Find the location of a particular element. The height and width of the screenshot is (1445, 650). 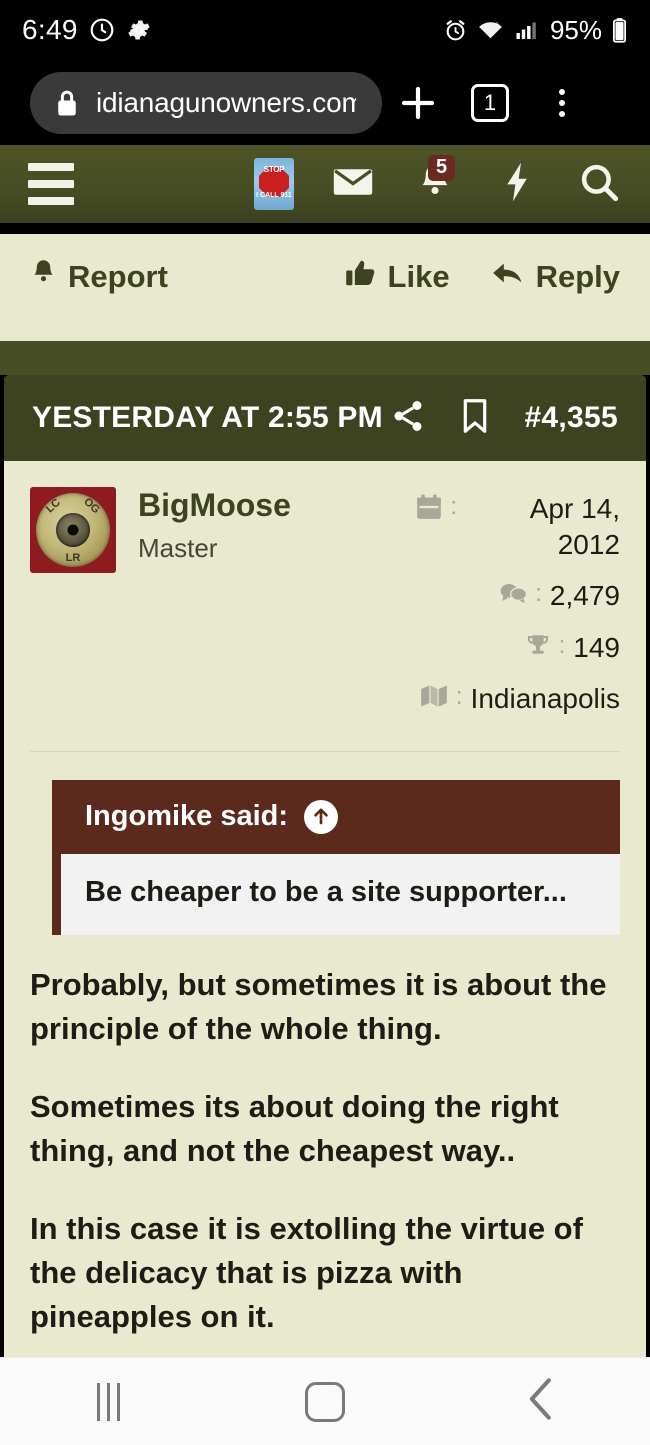

stat-trophies-value: 149 is located at coordinates (596, 647).